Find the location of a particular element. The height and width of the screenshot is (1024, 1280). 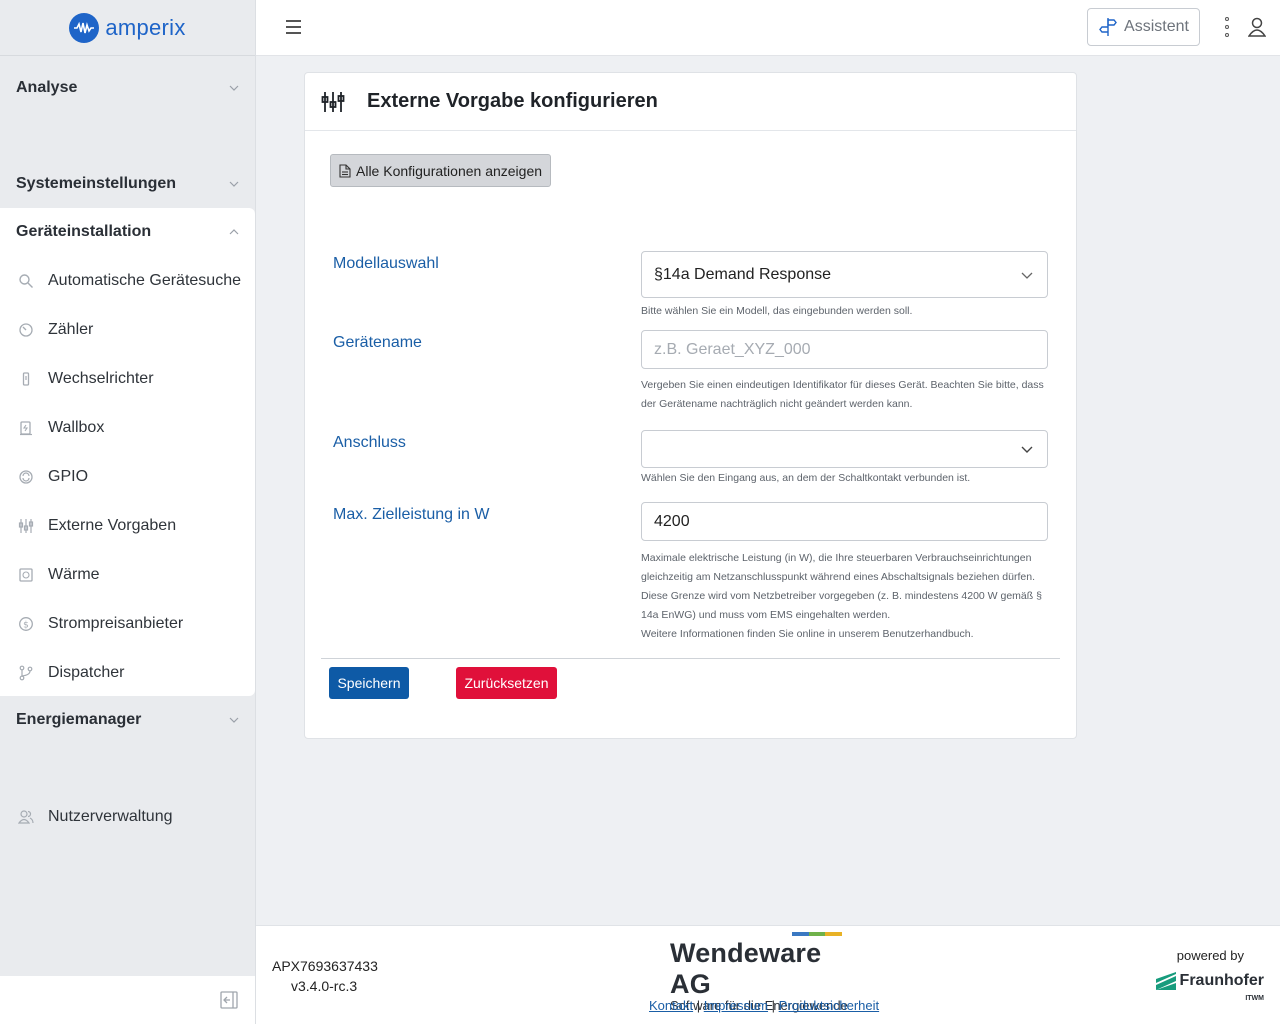

powered-by: powered by is located at coordinates (1210, 955).